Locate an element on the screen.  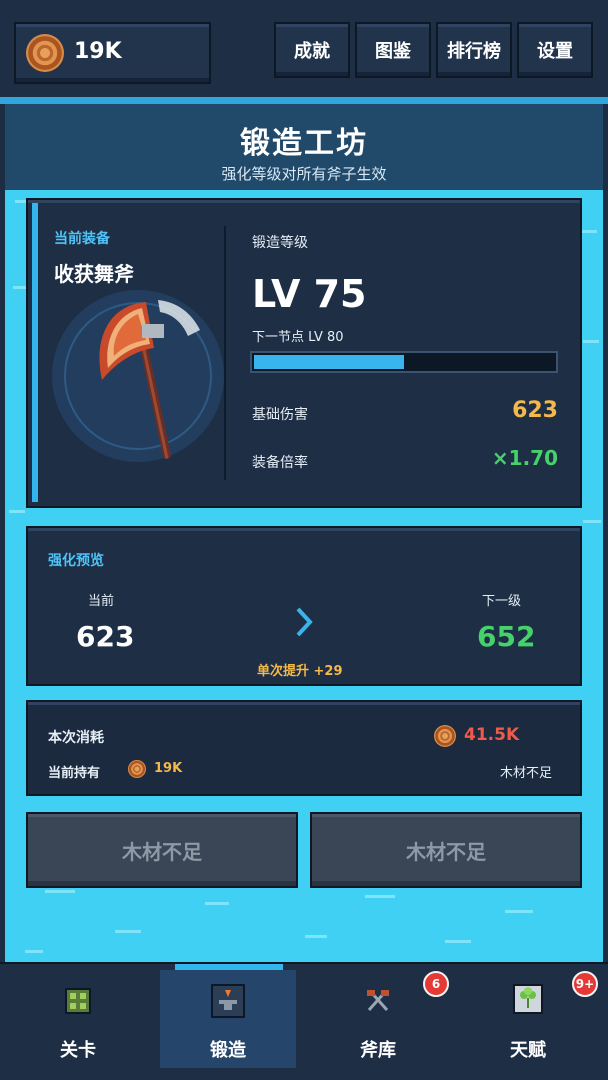
current-value: 623 is located at coordinates (105, 636).